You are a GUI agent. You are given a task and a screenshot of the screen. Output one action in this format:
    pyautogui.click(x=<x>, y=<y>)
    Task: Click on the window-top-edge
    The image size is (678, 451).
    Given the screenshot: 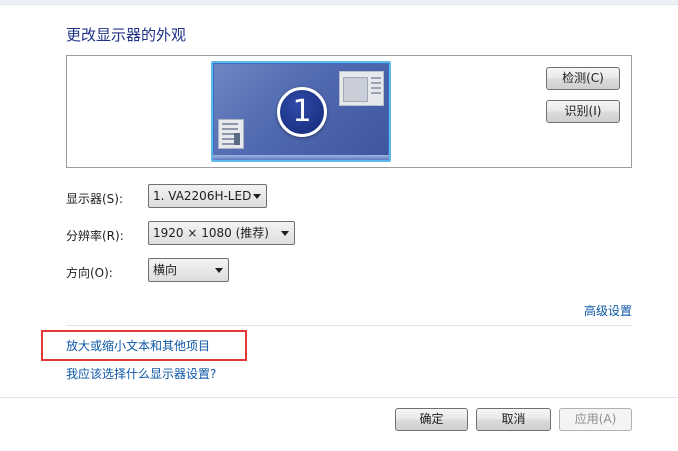 What is the action you would take?
    pyautogui.click(x=339, y=2)
    